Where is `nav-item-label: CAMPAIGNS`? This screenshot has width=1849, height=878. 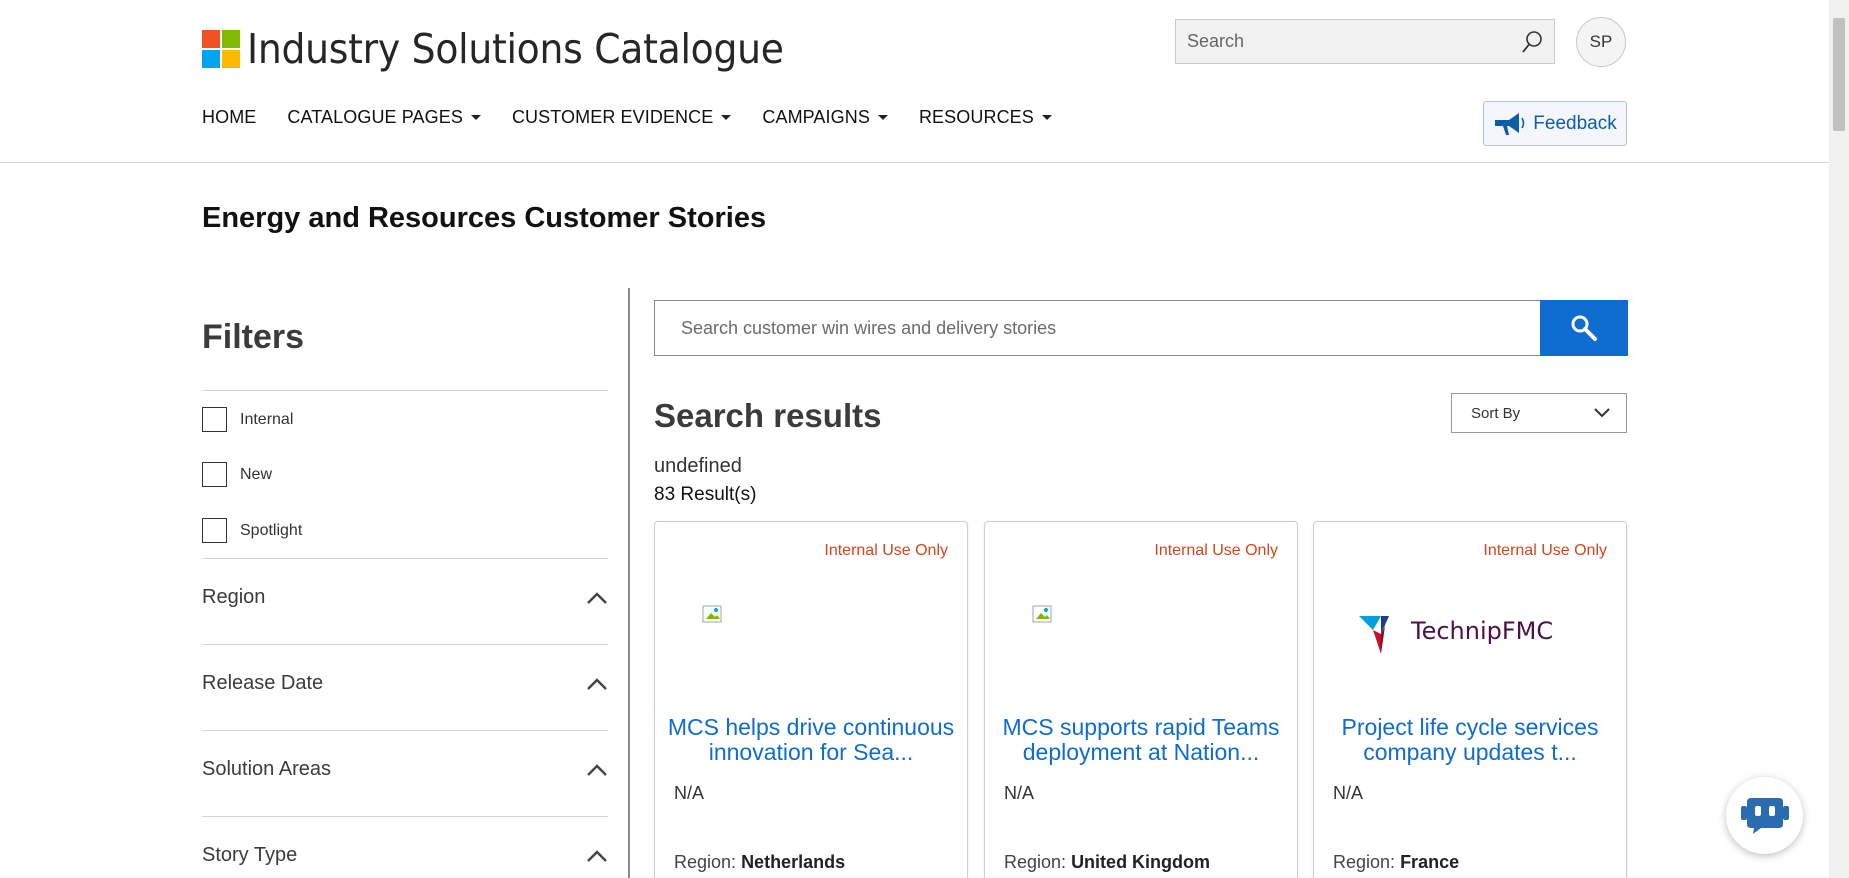
nav-item-label: CAMPAIGNS is located at coordinates (816, 117).